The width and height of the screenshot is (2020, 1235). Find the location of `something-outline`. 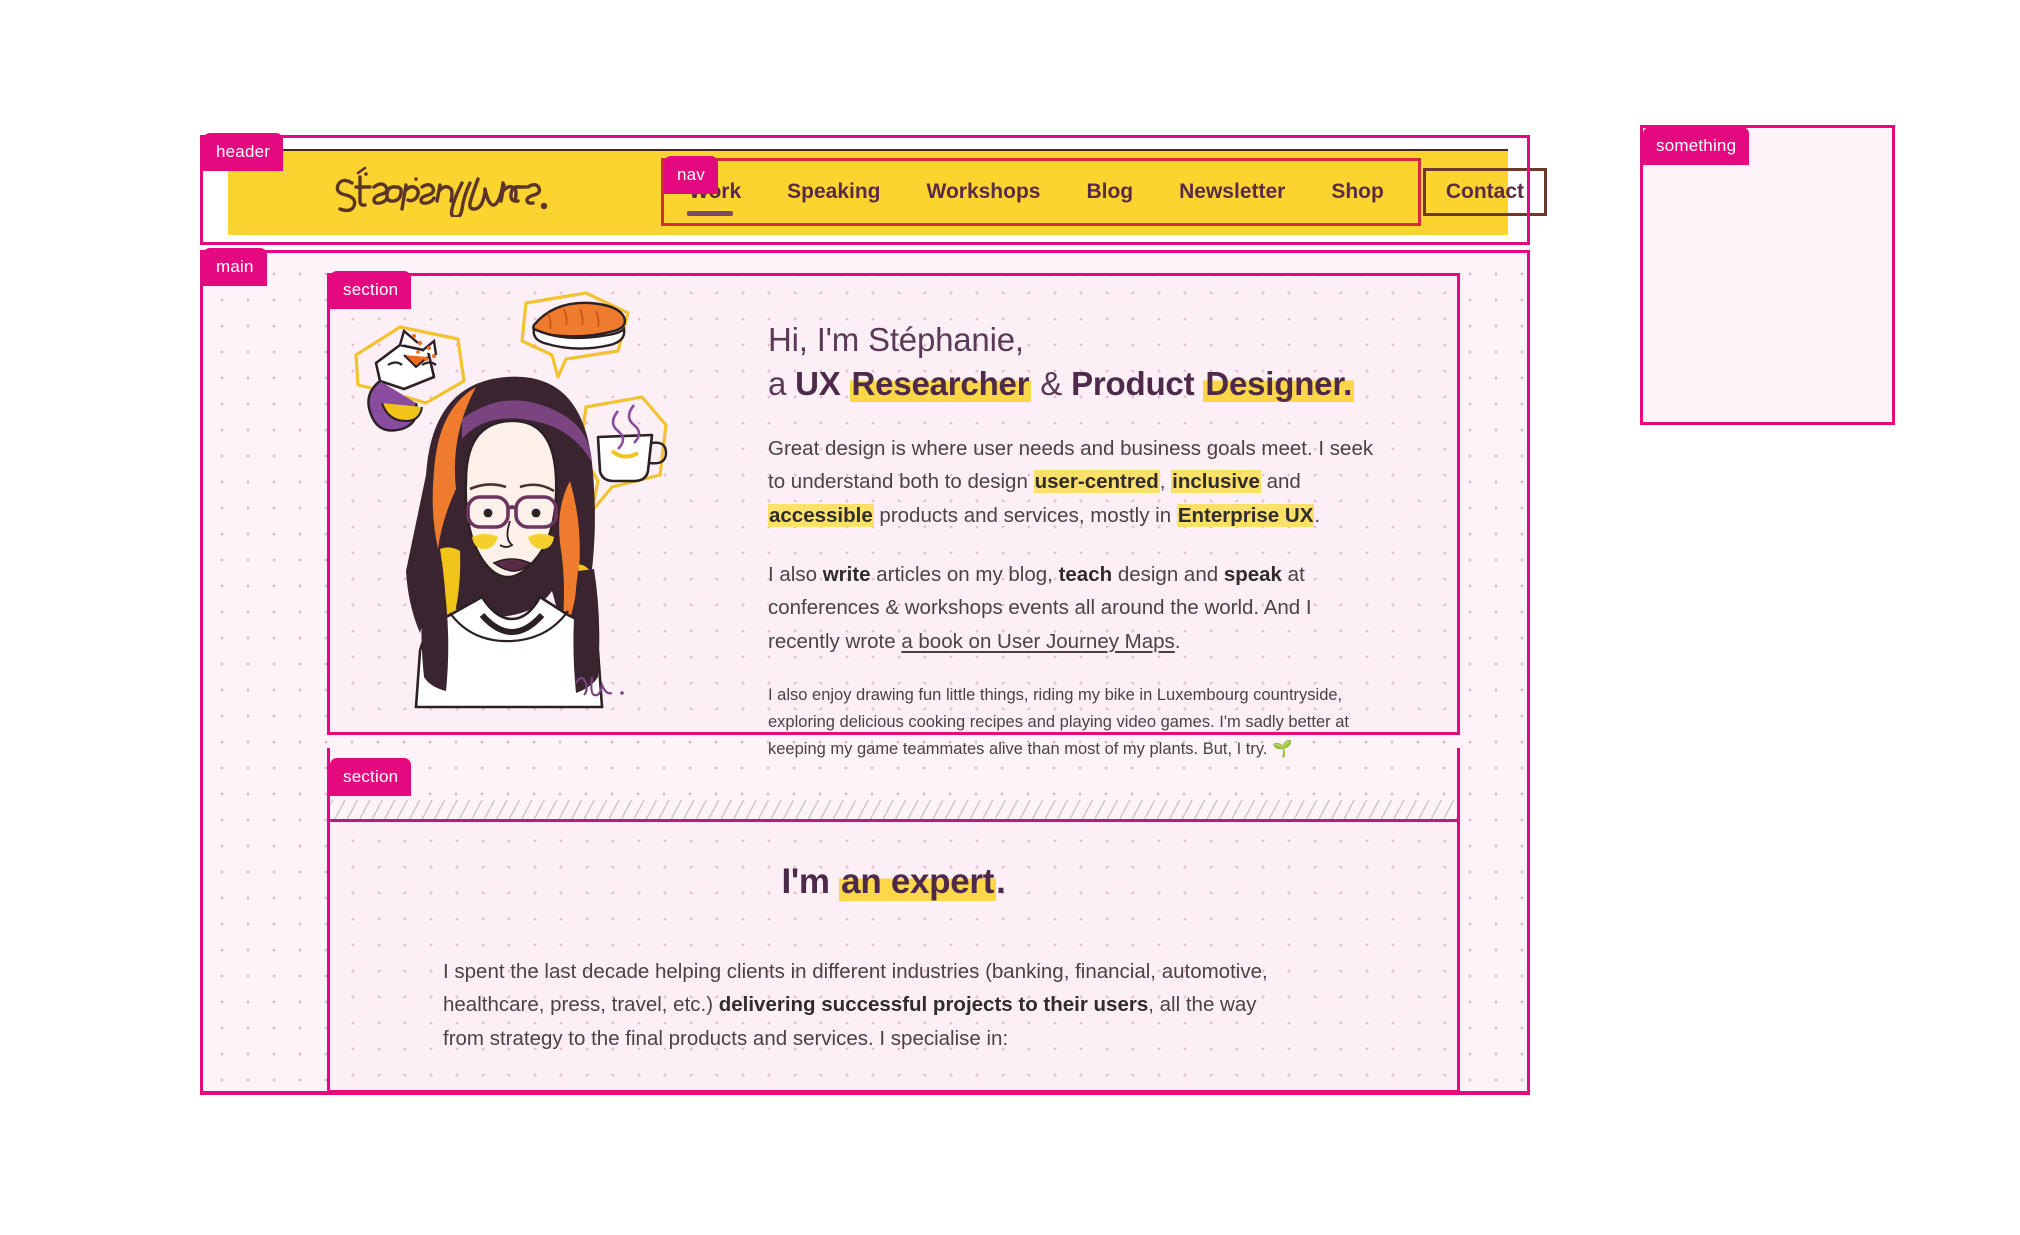

something-outline is located at coordinates (1767, 275).